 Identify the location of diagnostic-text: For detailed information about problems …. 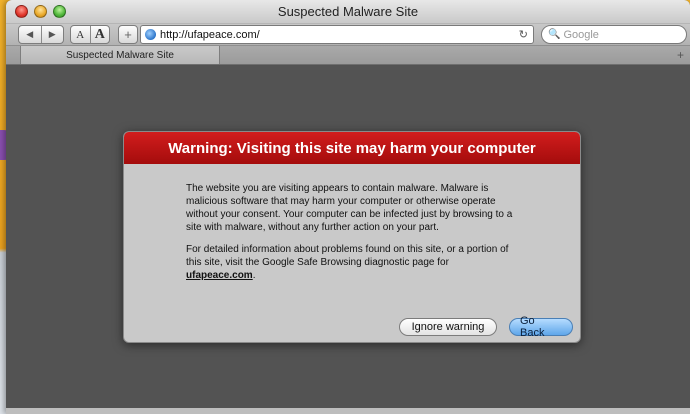
(347, 256).